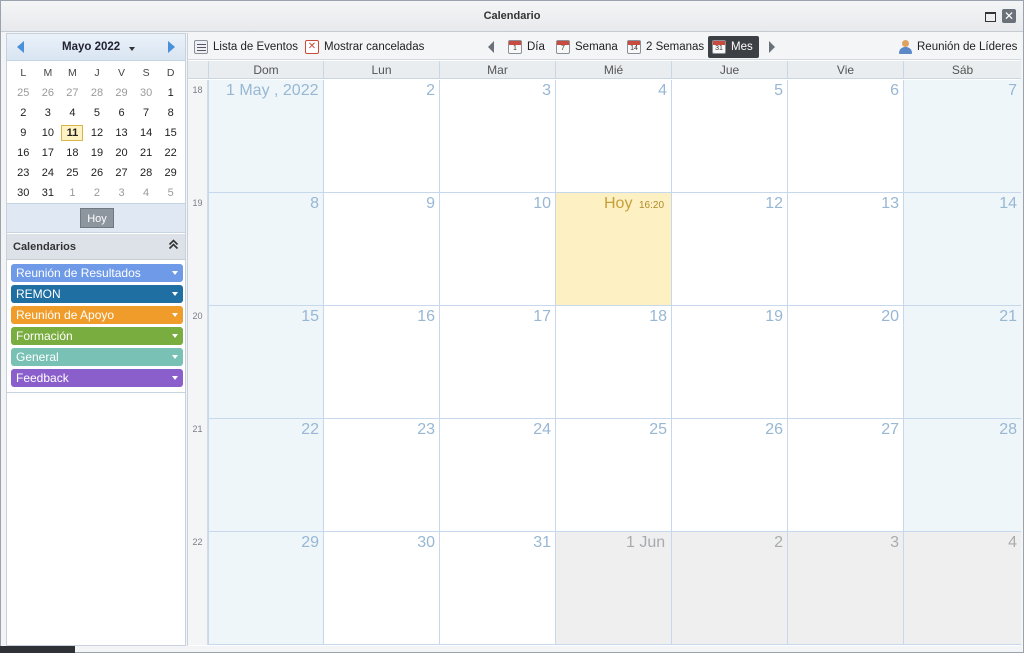  I want to click on prev-month-icon, so click(20, 47).